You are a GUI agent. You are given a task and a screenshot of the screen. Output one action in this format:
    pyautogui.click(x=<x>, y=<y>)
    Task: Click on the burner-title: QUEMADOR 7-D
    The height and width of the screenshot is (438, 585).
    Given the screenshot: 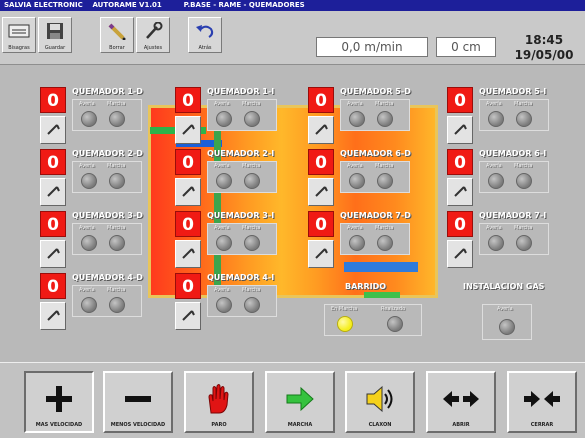 What is the action you would take?
    pyautogui.click(x=375, y=215)
    